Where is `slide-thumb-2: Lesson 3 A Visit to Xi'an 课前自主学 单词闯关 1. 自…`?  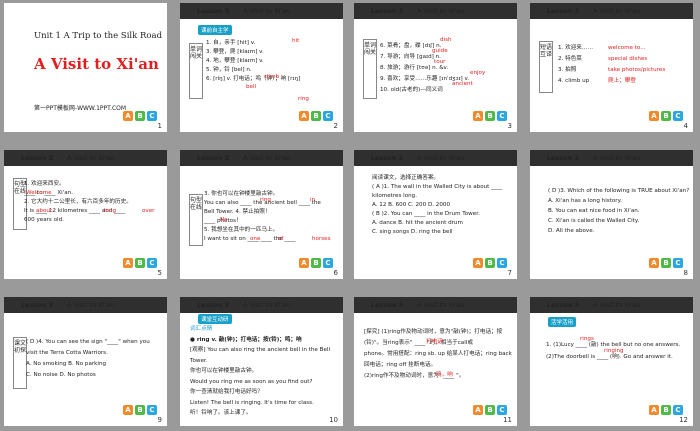
slide-thumb-2: Lesson 3 A Visit to Xi'an 课前自主学 单词闯关 1. 自… is located at coordinates (261, 67).